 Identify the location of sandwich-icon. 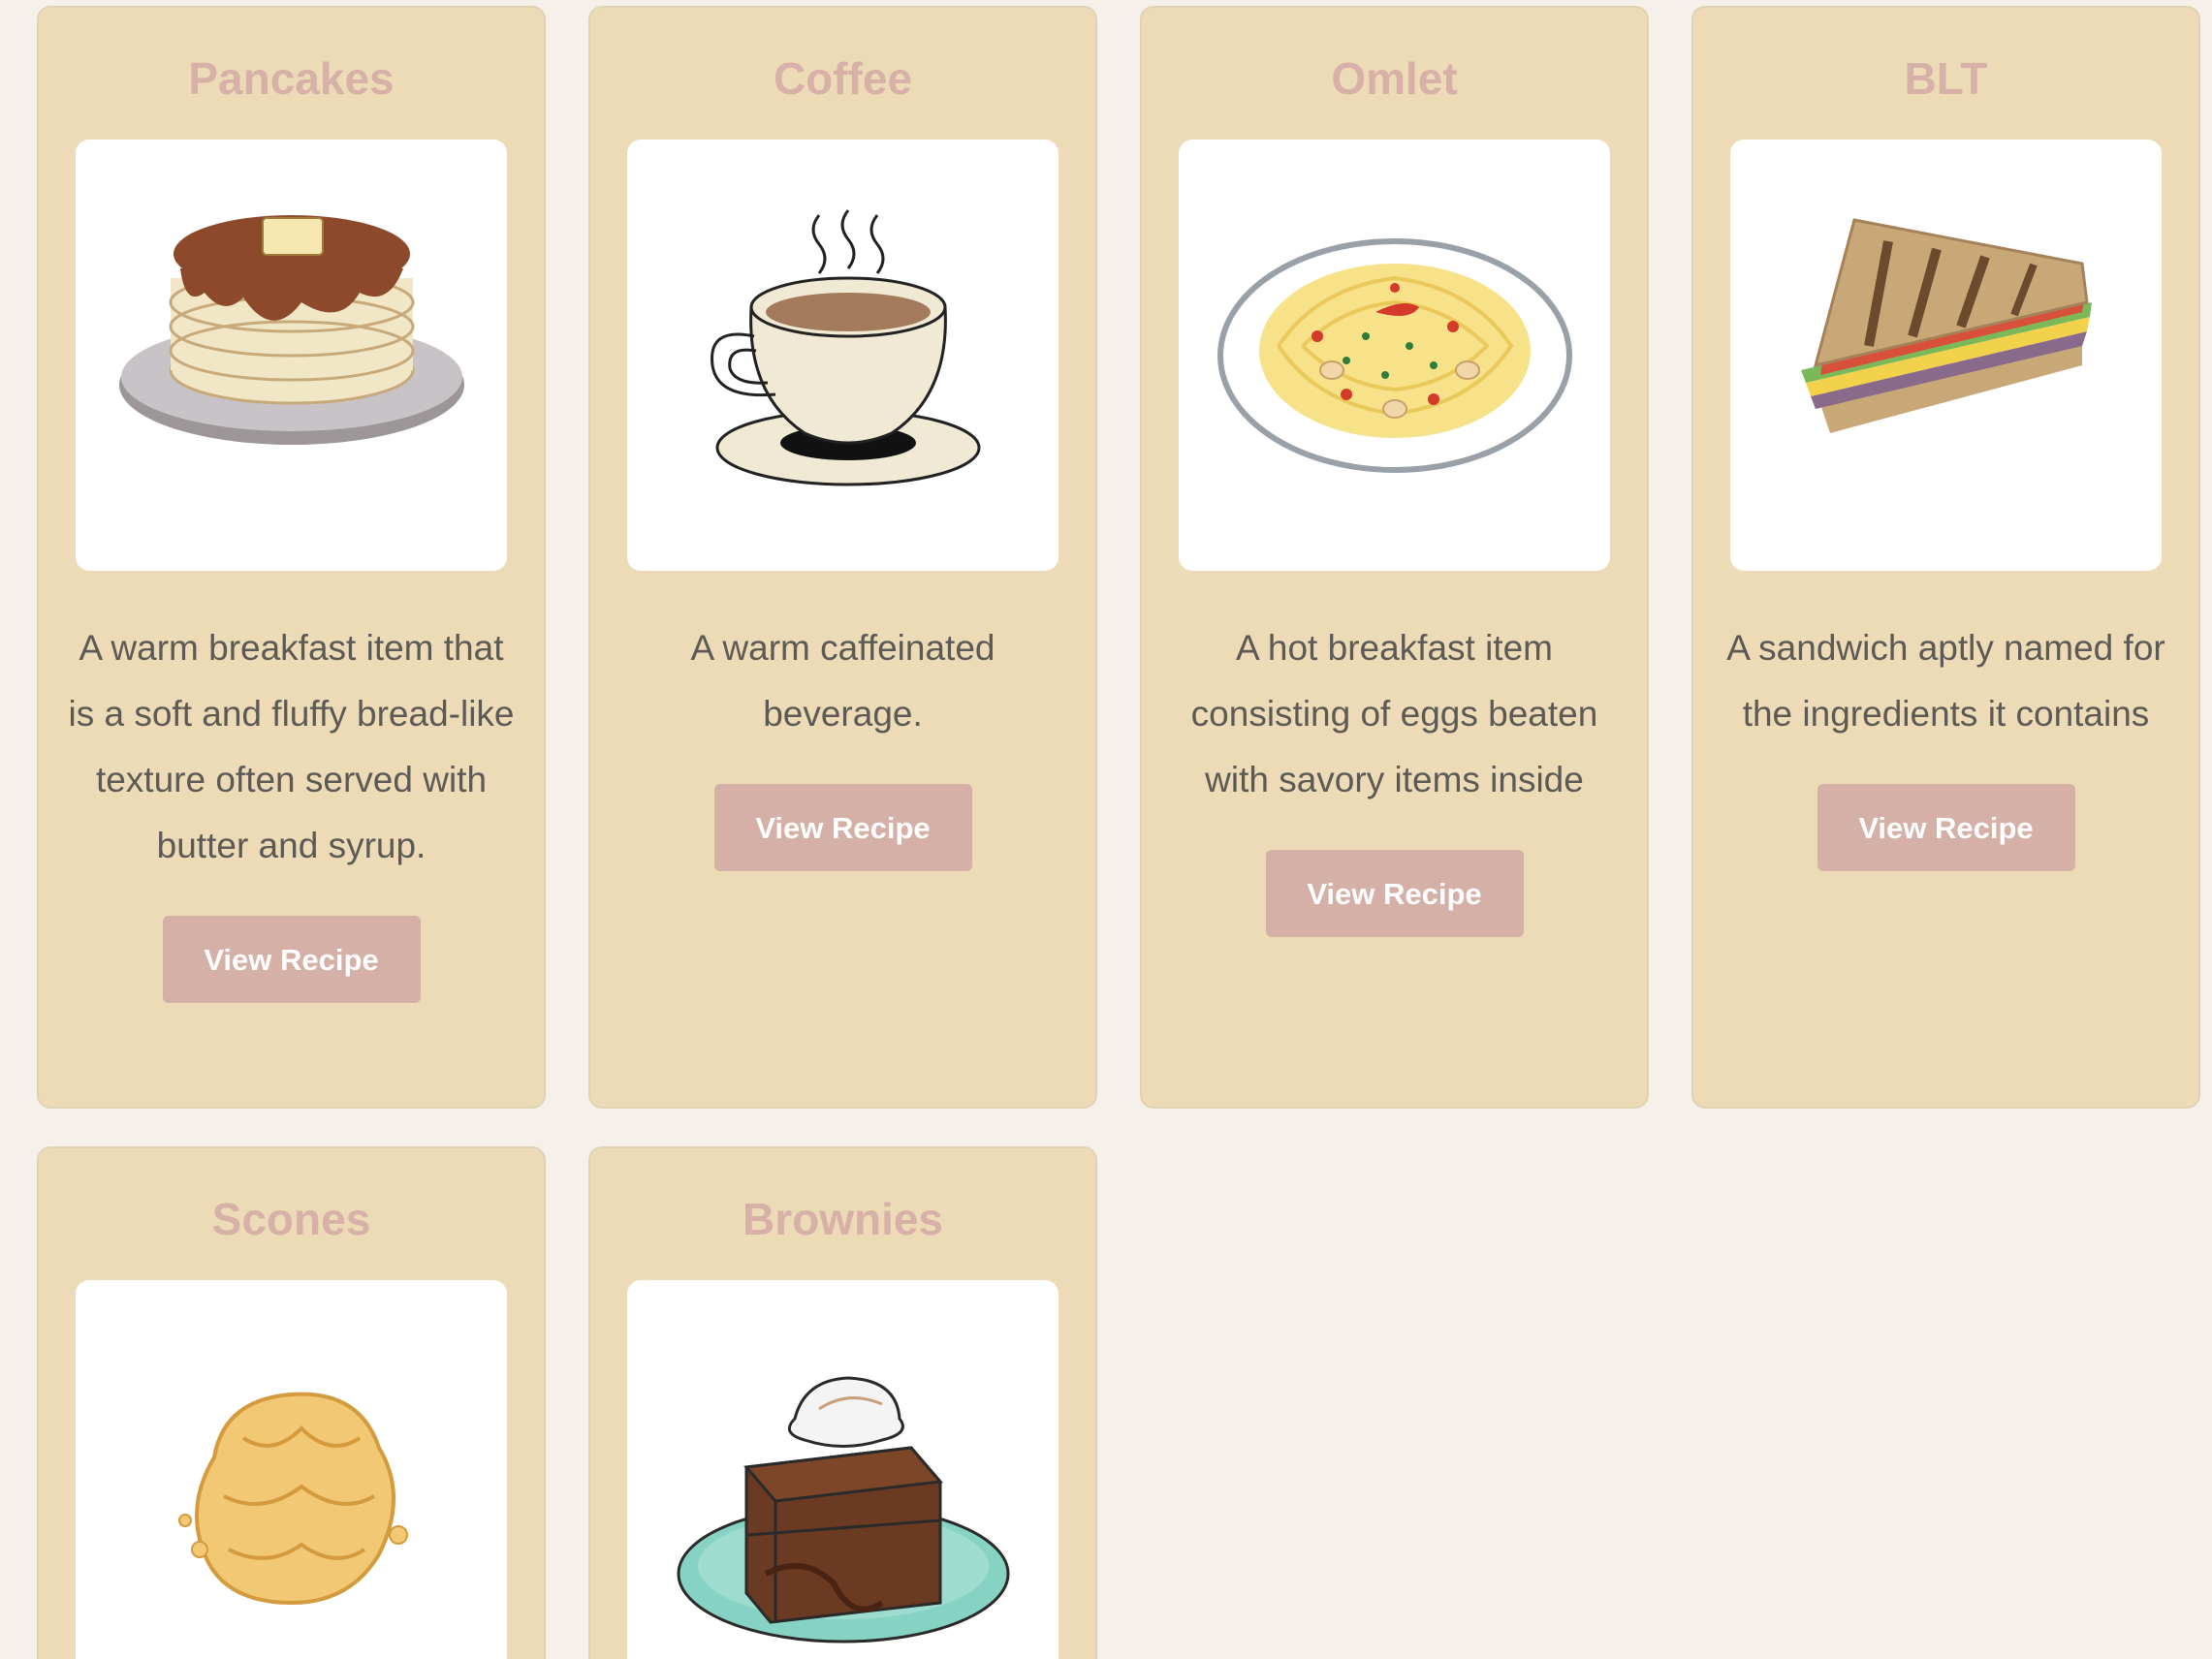
(1946, 355).